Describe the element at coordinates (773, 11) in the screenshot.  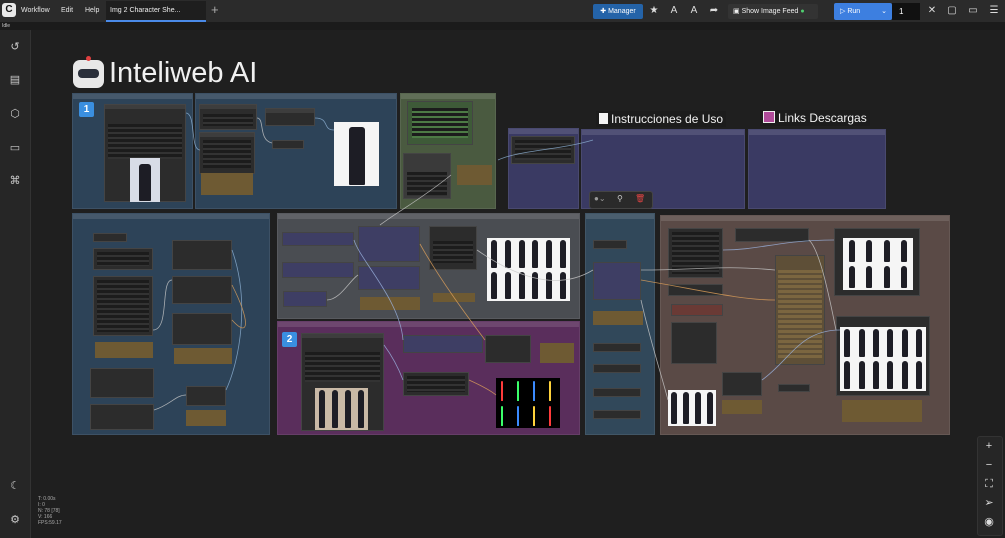
I see `show-image-feed-button: ▣ Show Image Feed ●` at that location.